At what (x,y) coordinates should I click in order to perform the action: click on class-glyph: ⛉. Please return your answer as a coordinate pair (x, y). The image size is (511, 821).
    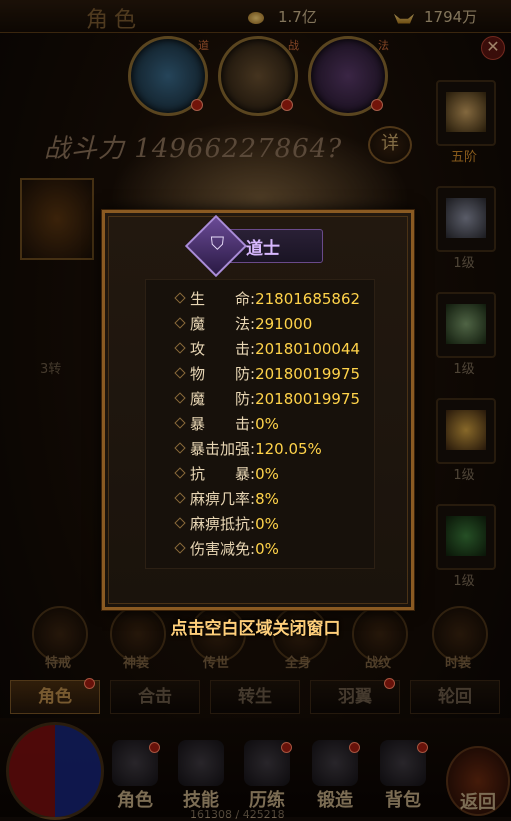
    Looking at the image, I should click on (217, 244).